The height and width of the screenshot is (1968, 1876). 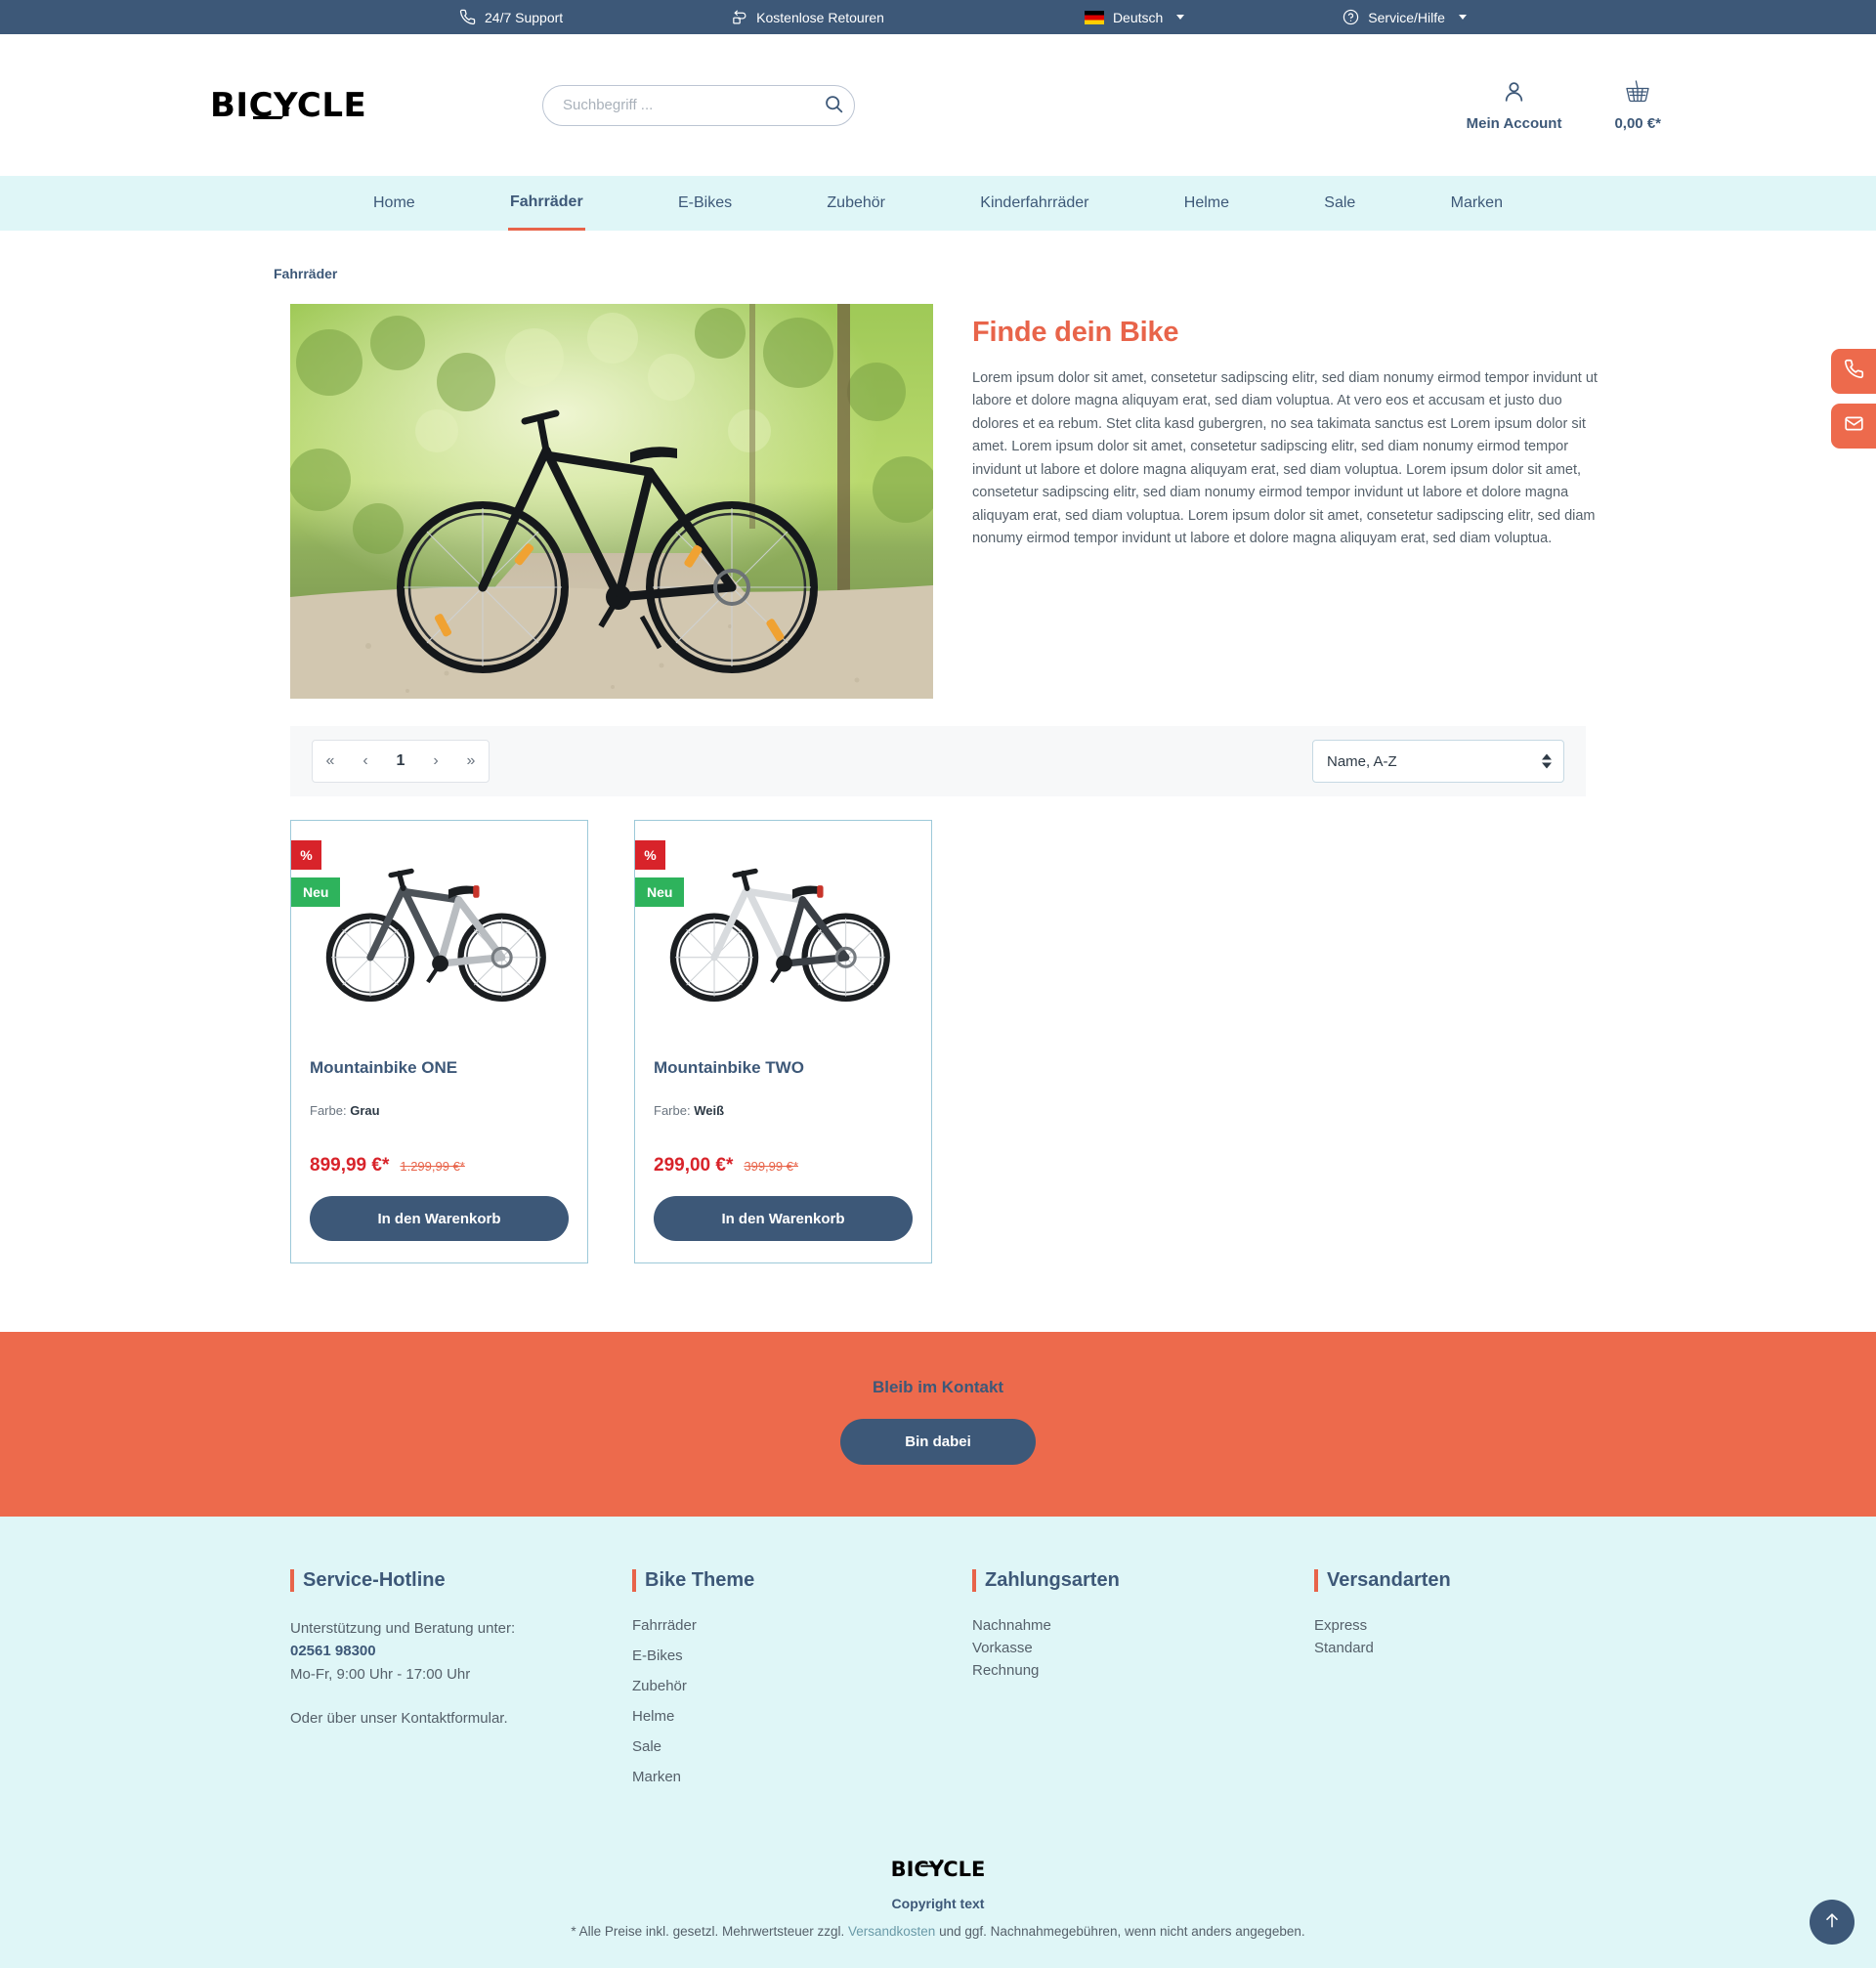 I want to click on contact-form-link: Kontaktformular, so click(x=452, y=1718).